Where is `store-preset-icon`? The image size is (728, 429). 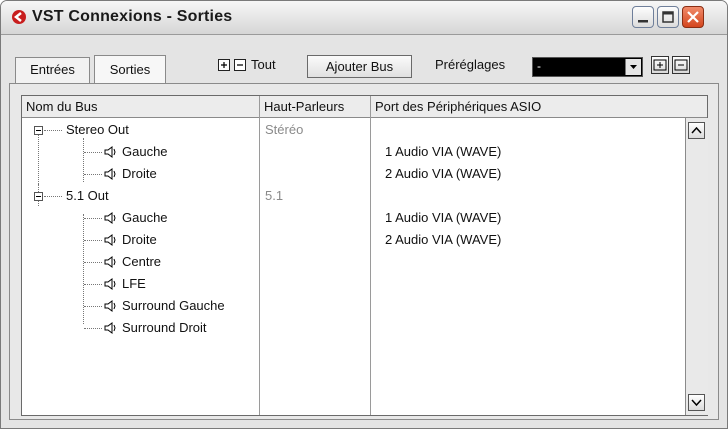
store-preset-icon is located at coordinates (660, 65).